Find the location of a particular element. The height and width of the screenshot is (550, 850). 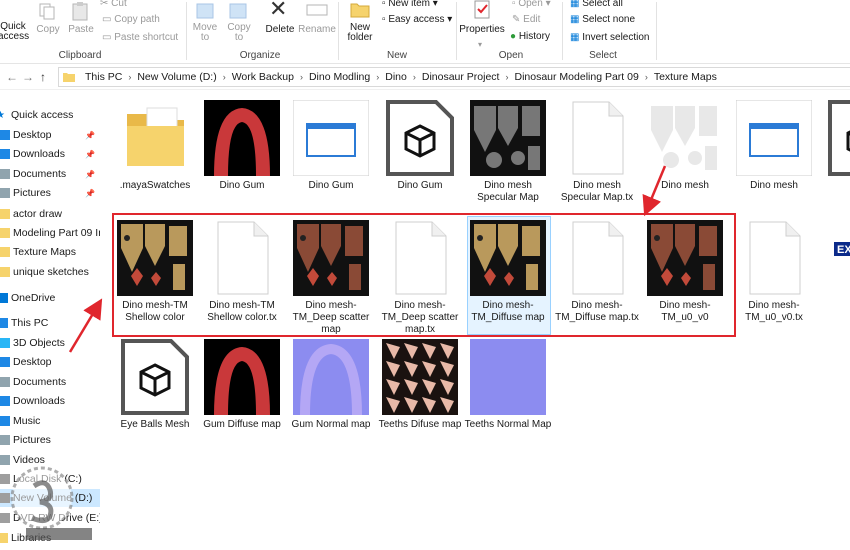

left-arrow is located at coordinates (85, 325).